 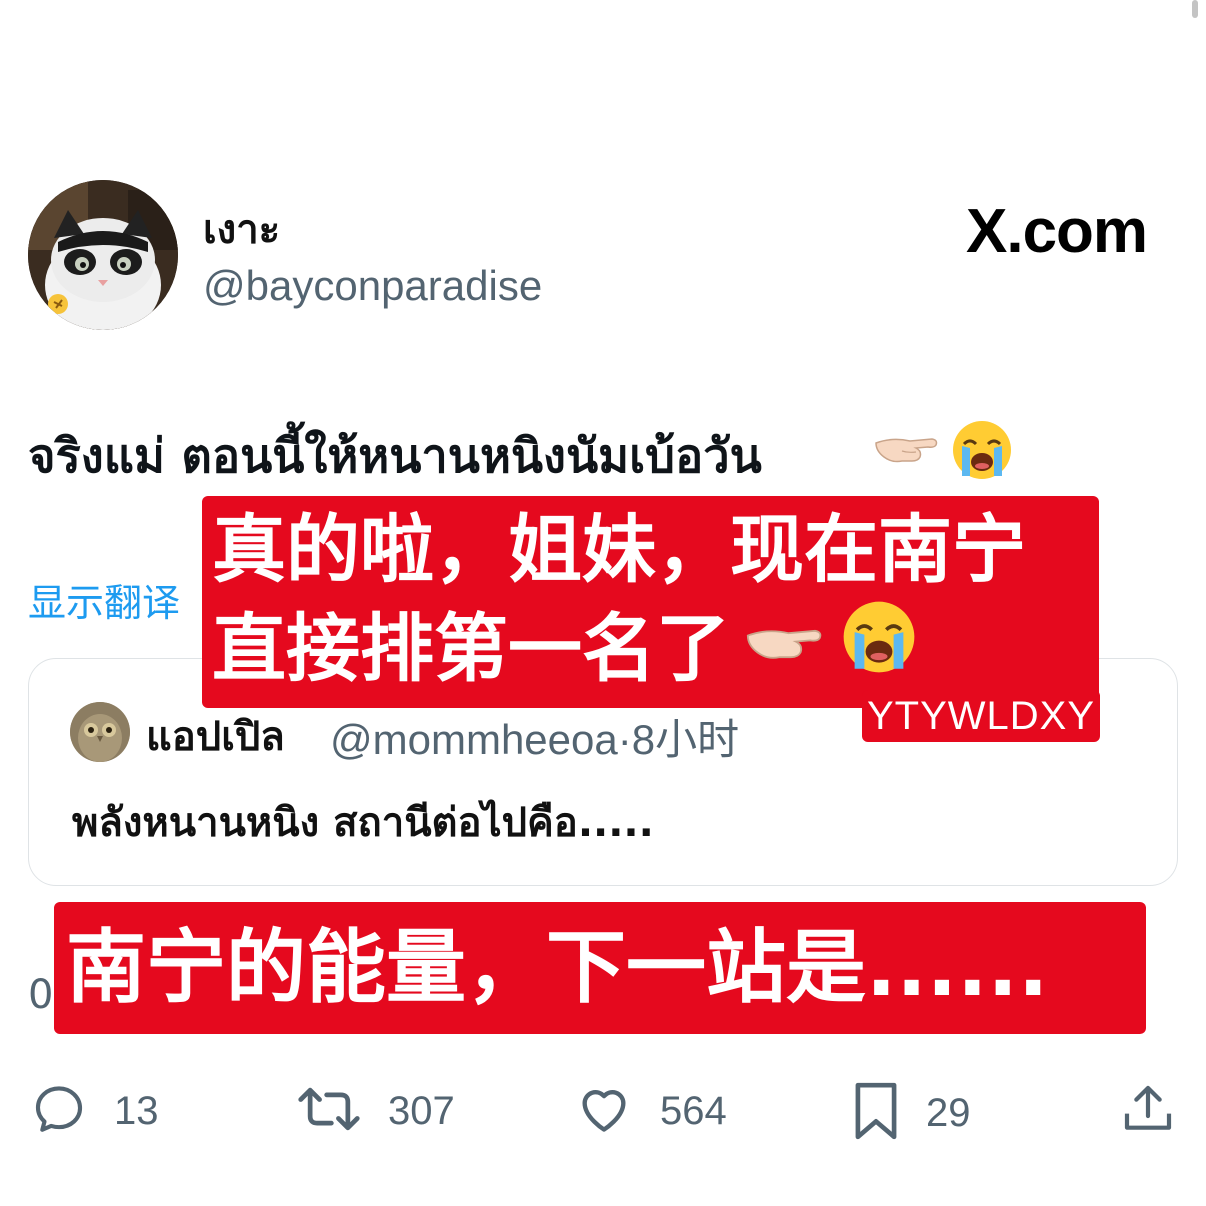 I want to click on watermark-tag: YTYWLDXY, so click(x=981, y=716).